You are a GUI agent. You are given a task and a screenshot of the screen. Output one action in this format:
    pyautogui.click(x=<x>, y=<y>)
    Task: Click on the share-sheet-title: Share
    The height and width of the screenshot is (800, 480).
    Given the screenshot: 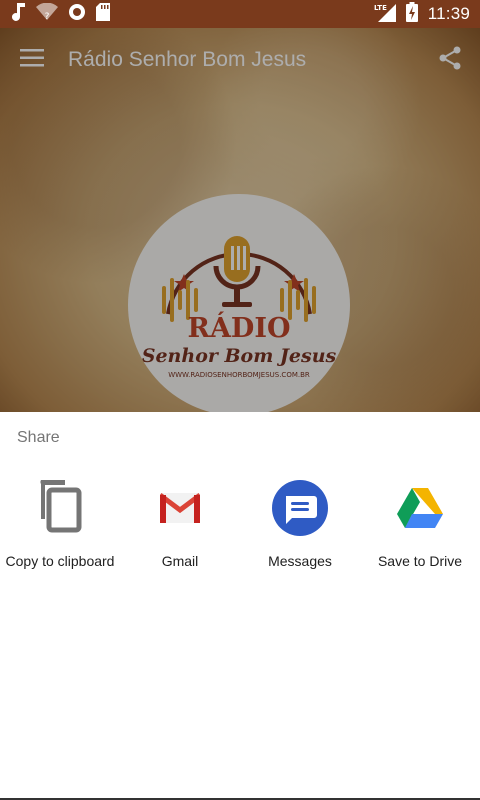 What is the action you would take?
    pyautogui.click(x=38, y=437)
    